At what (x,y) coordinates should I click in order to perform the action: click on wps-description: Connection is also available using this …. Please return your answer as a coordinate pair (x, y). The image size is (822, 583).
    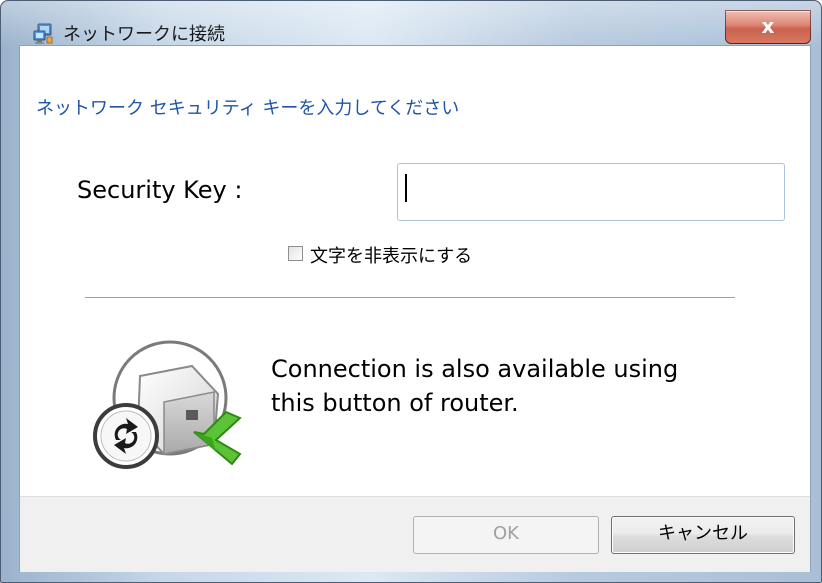
    Looking at the image, I should click on (474, 386).